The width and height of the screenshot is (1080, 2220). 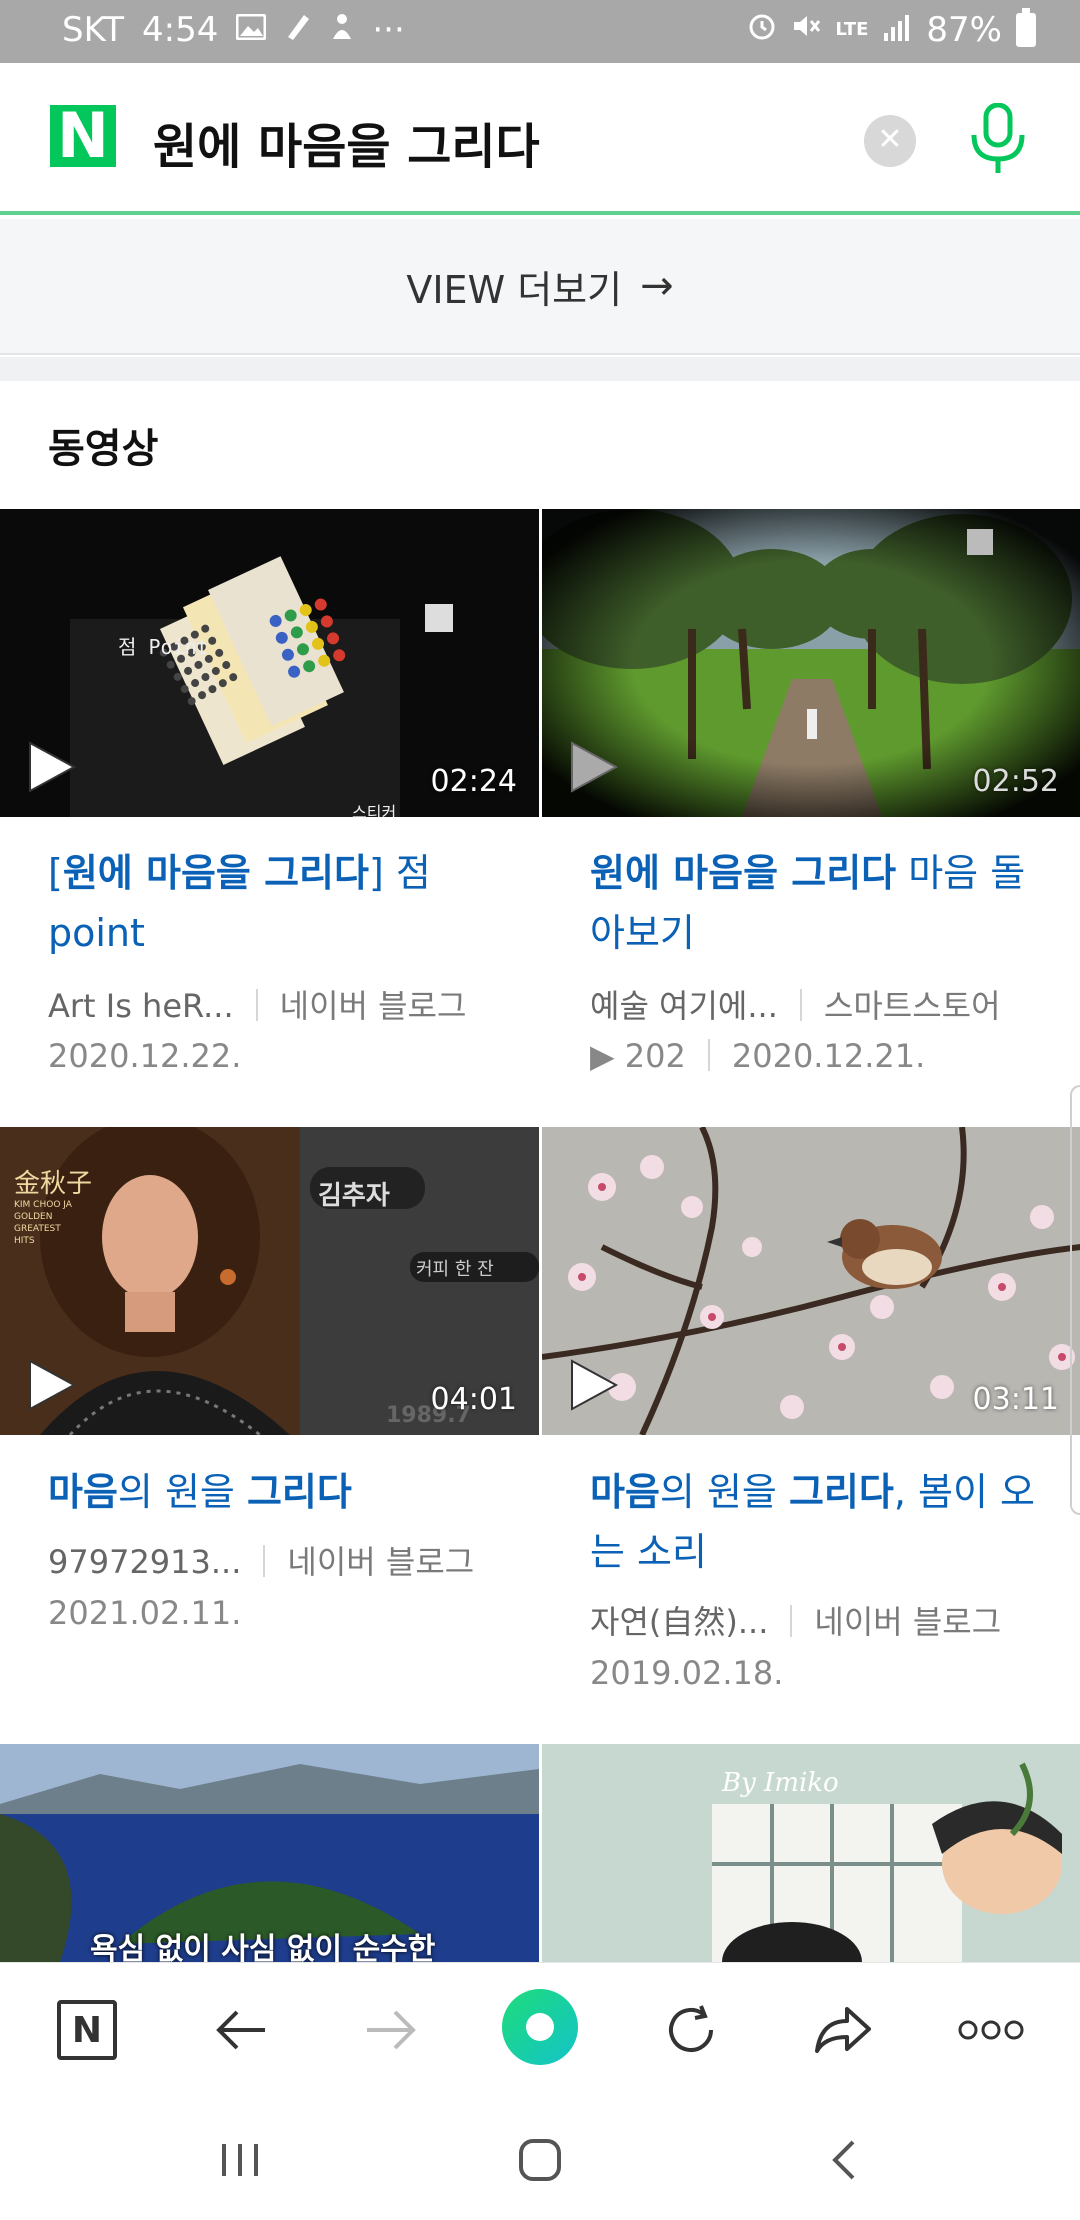 I want to click on thumbnail-caption: By Imiko, so click(x=780, y=1783).